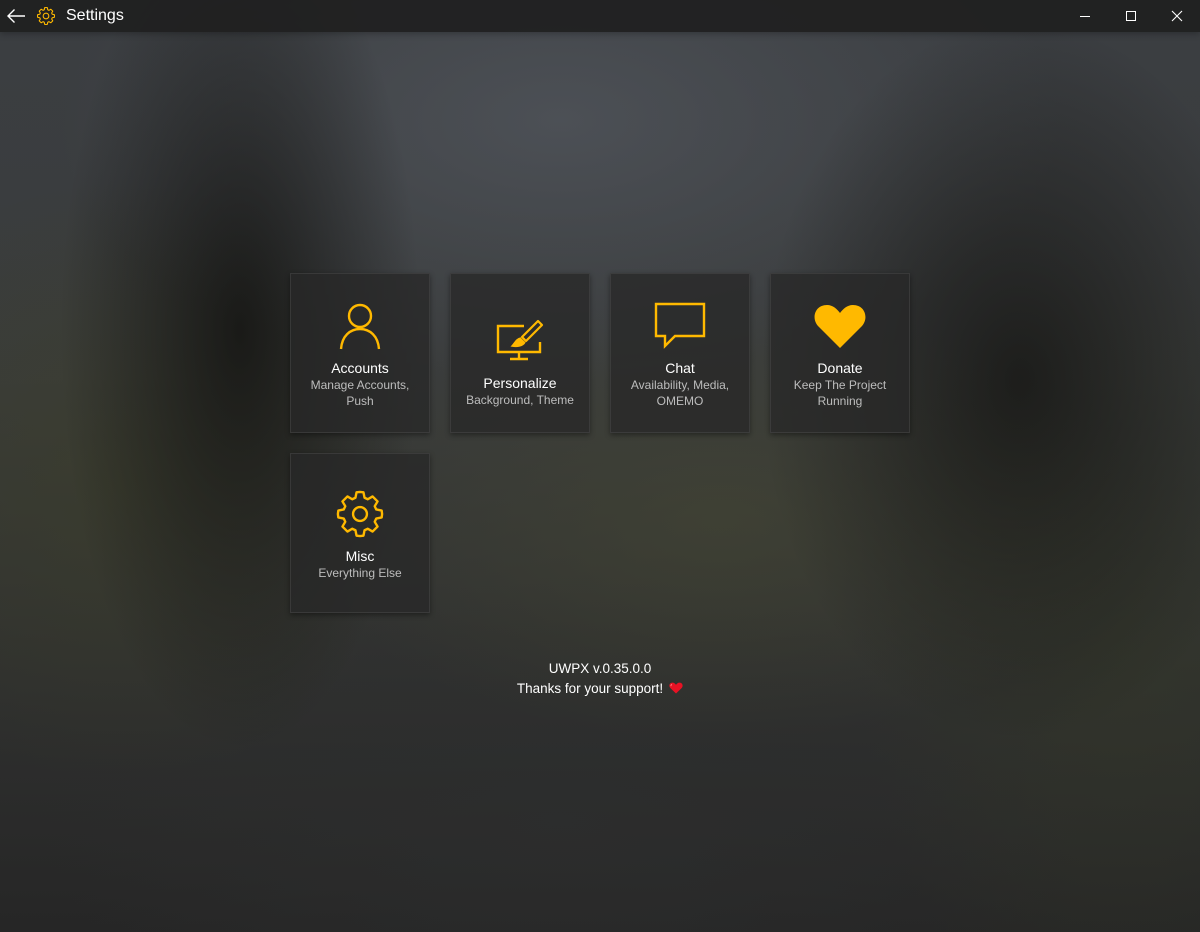 This screenshot has height=932, width=1200. I want to click on close-button, so click(1177, 16).